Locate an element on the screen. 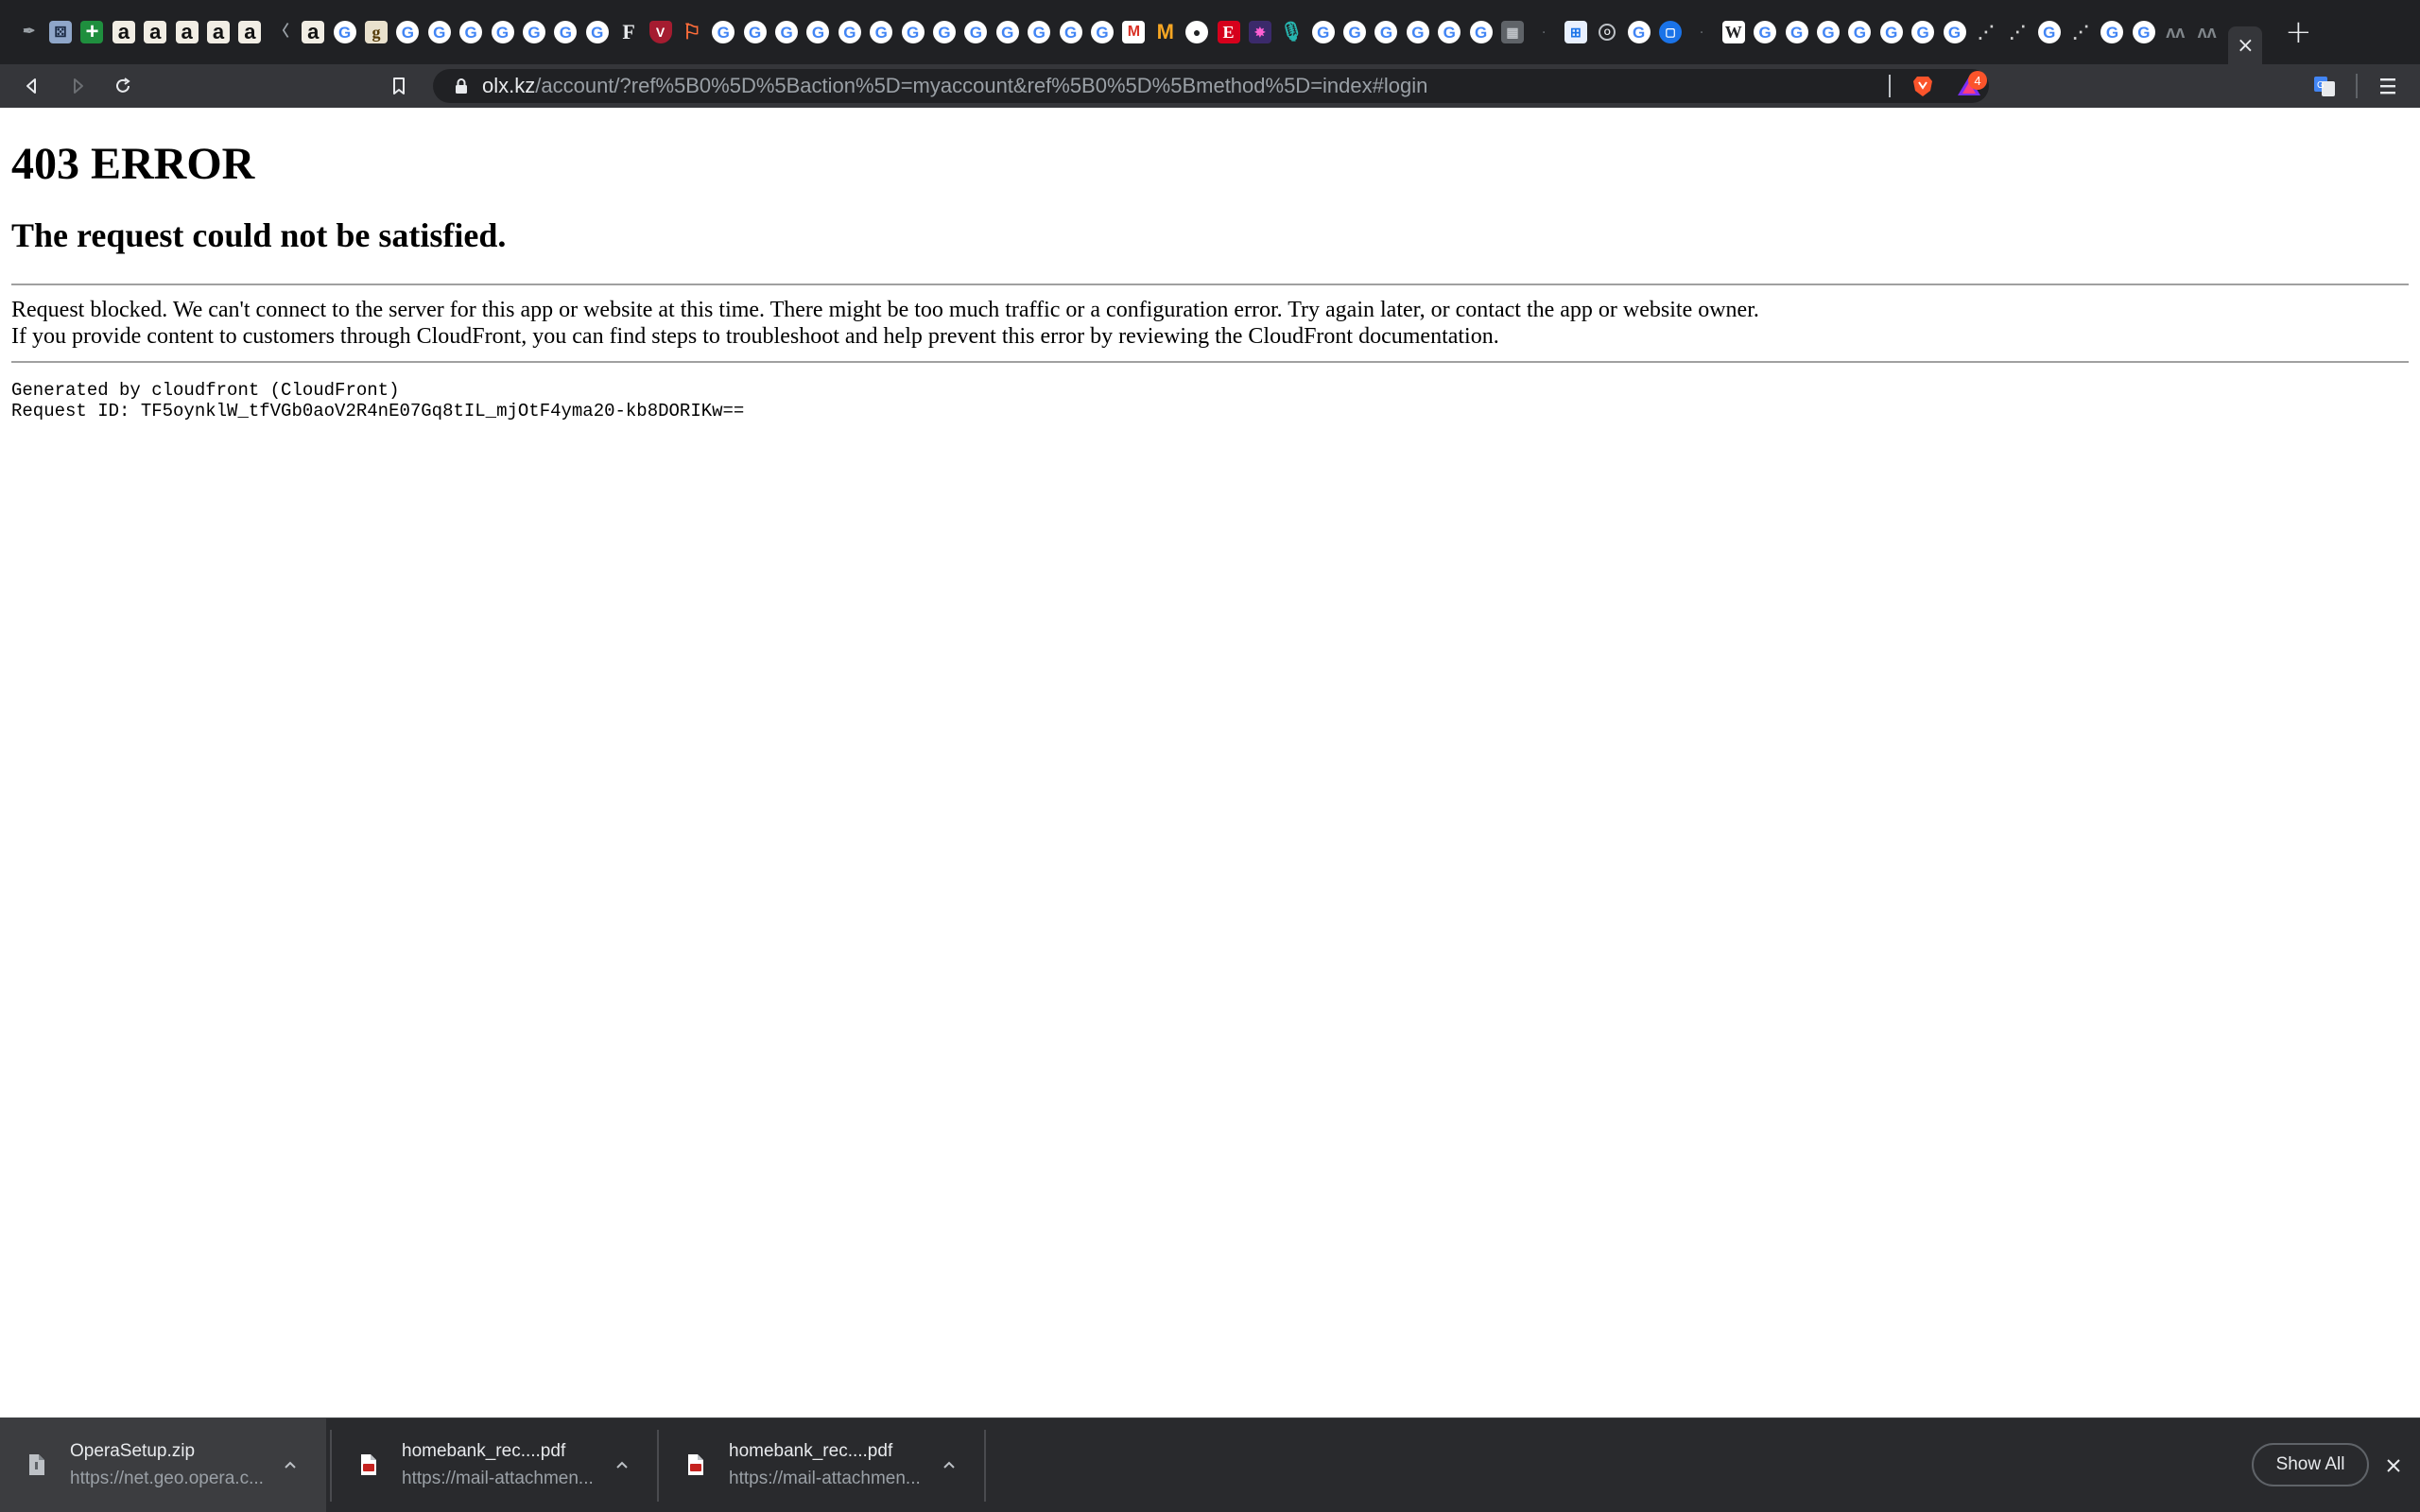 The height and width of the screenshot is (1512, 2420). tab: 🎙 is located at coordinates (1291, 32).